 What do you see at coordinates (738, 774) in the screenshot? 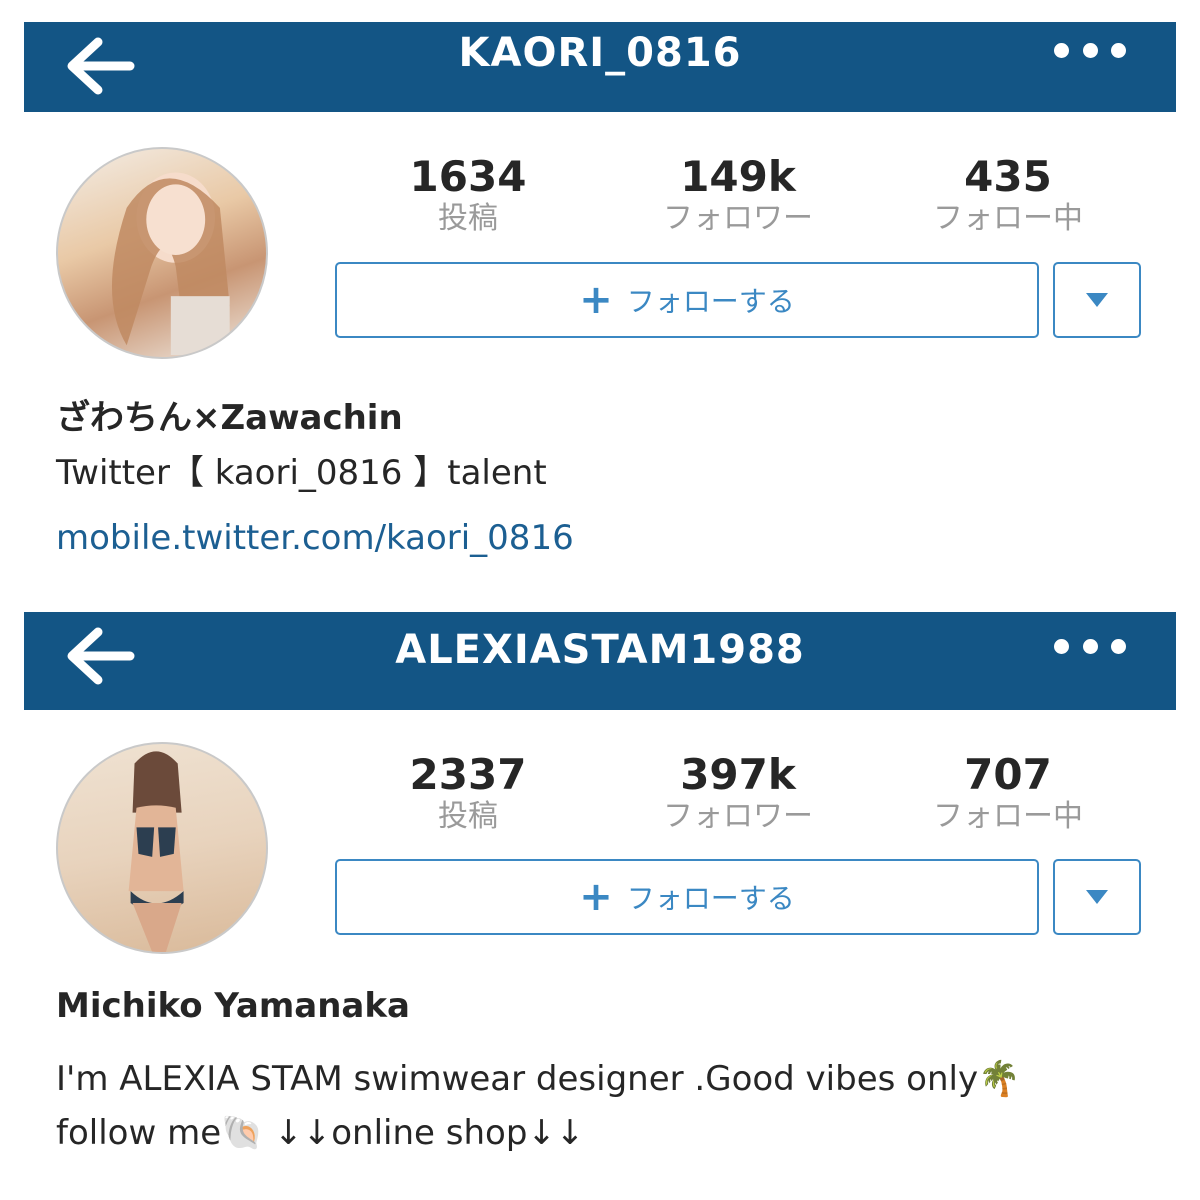
I see `followers-count: 397k` at bounding box center [738, 774].